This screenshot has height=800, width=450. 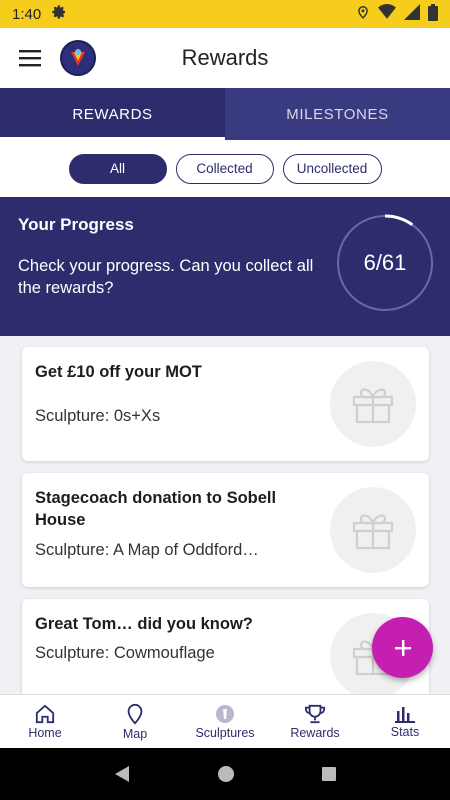 I want to click on status-time: 1:40, so click(x=27, y=14).